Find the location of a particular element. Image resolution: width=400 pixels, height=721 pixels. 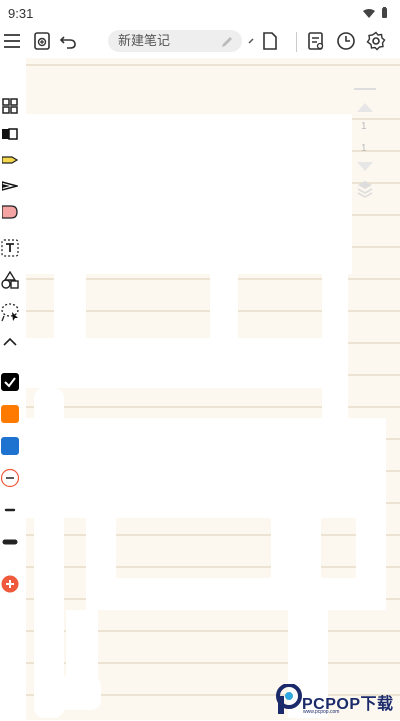

export-icon is located at coordinates (42, 41).